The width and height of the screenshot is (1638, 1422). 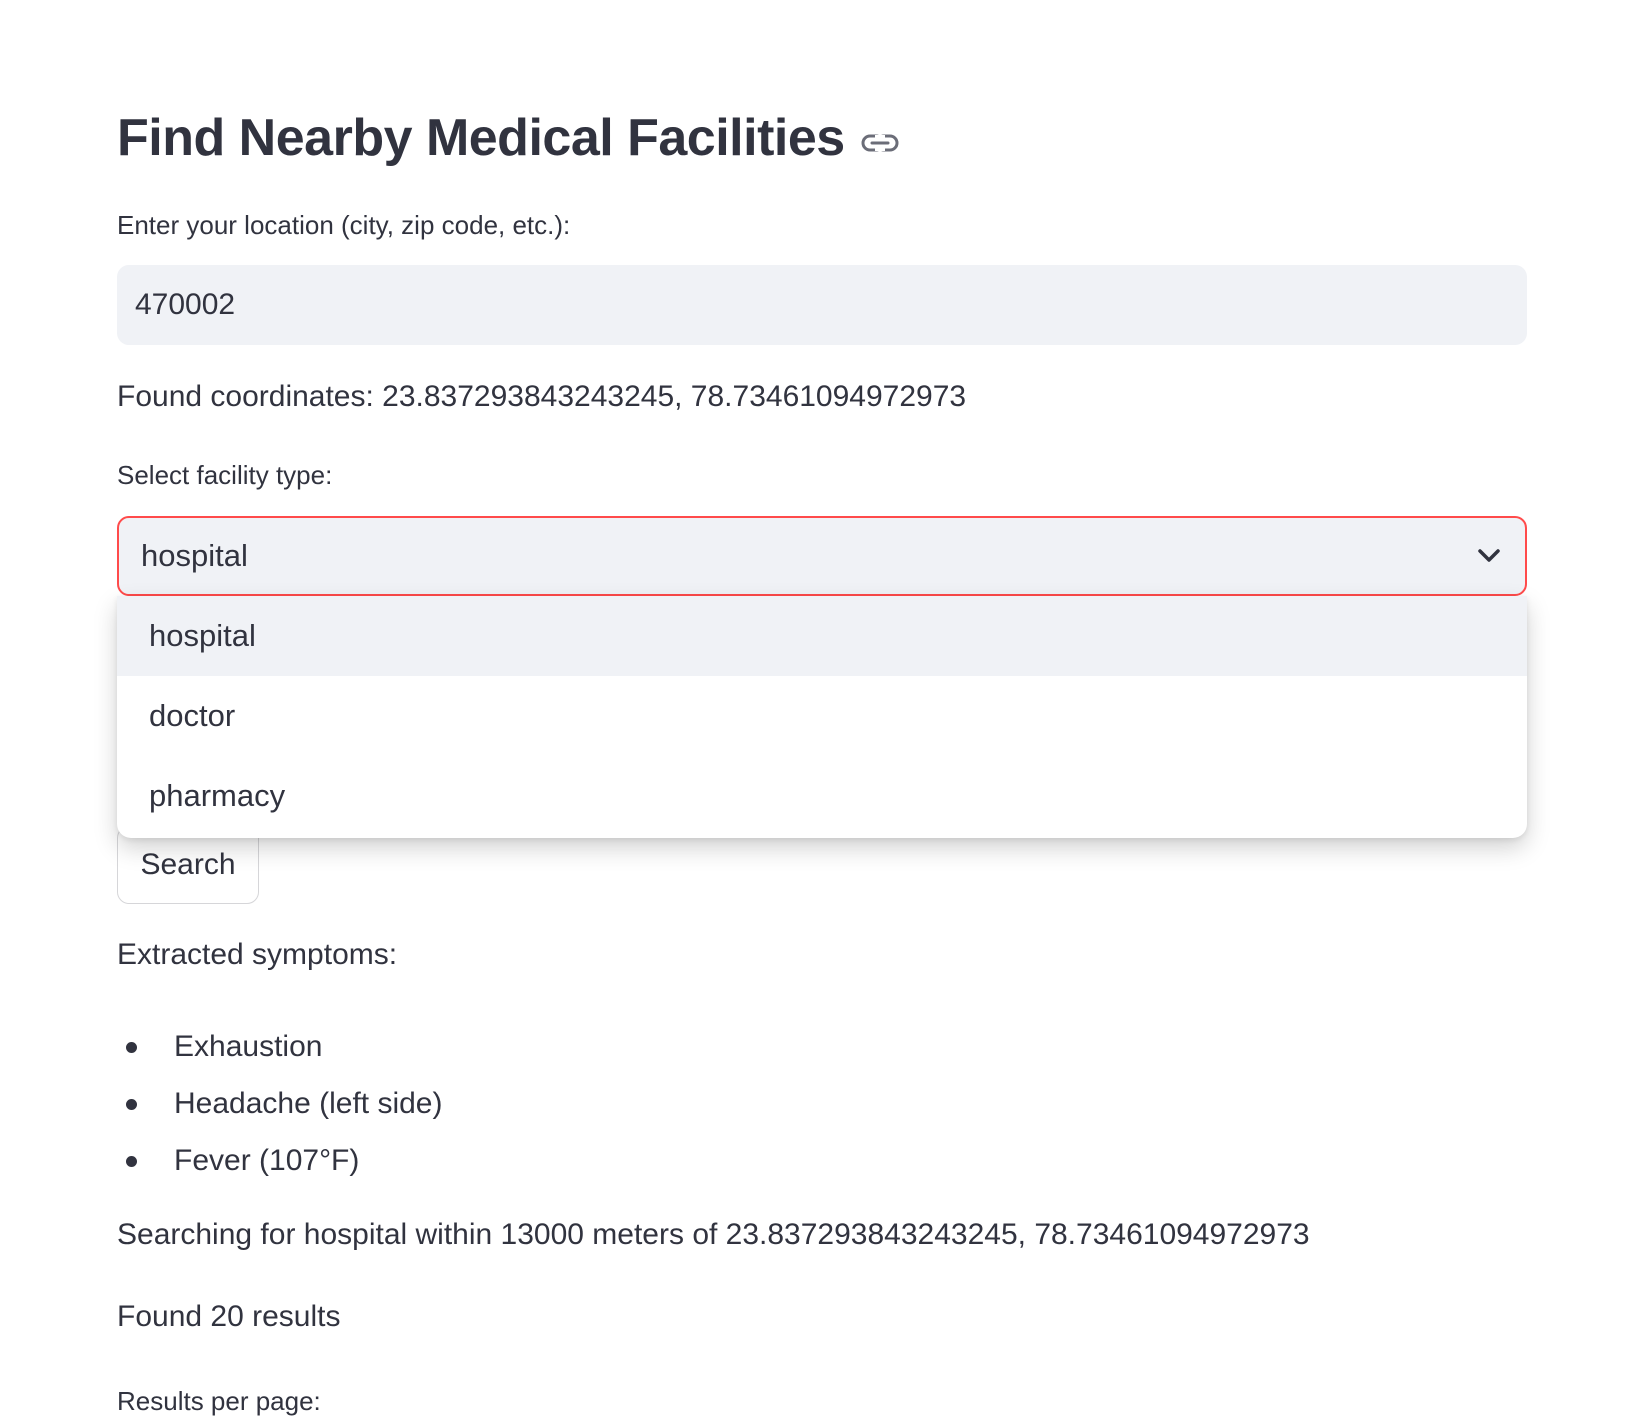 I want to click on title-row: Find Nearby Medical Facilities, so click(x=508, y=138).